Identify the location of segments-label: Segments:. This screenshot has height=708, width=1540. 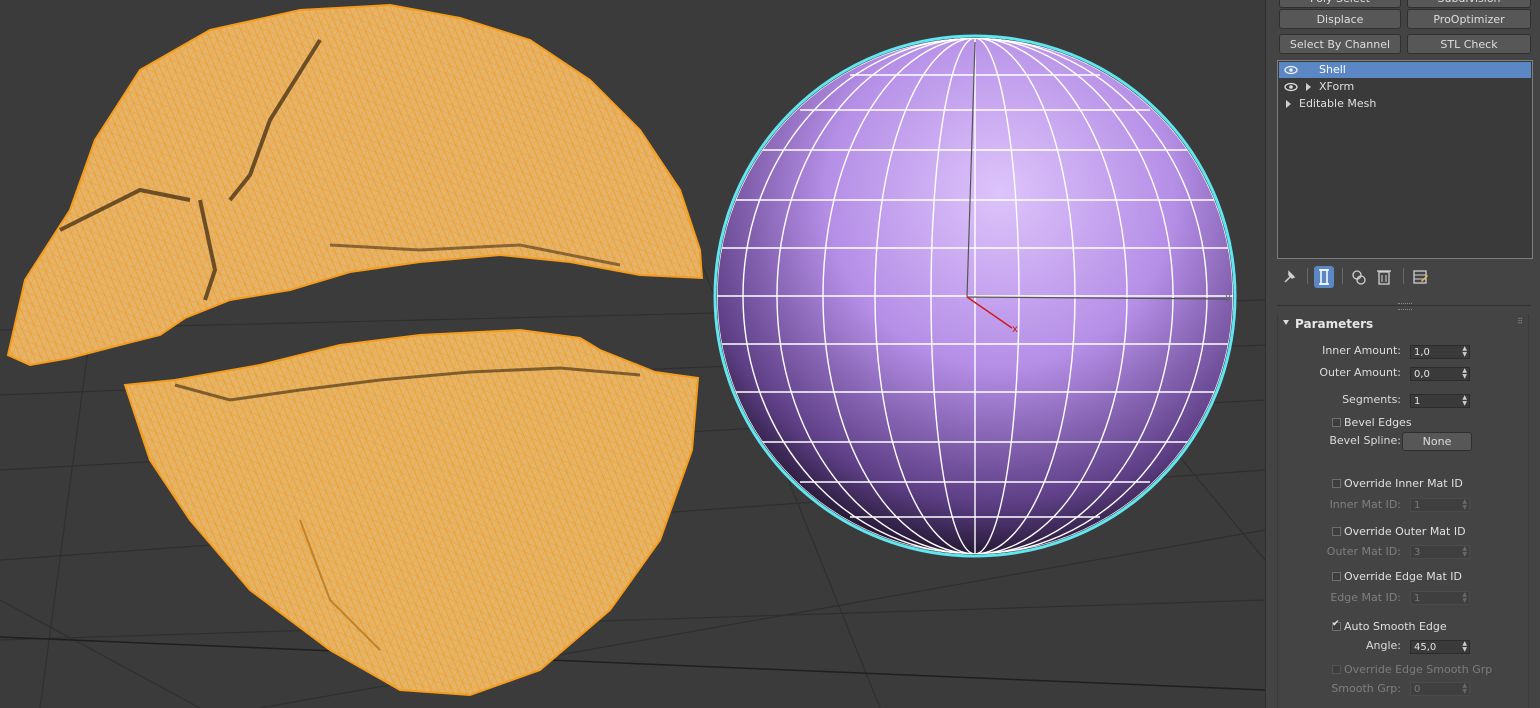
(1371, 399).